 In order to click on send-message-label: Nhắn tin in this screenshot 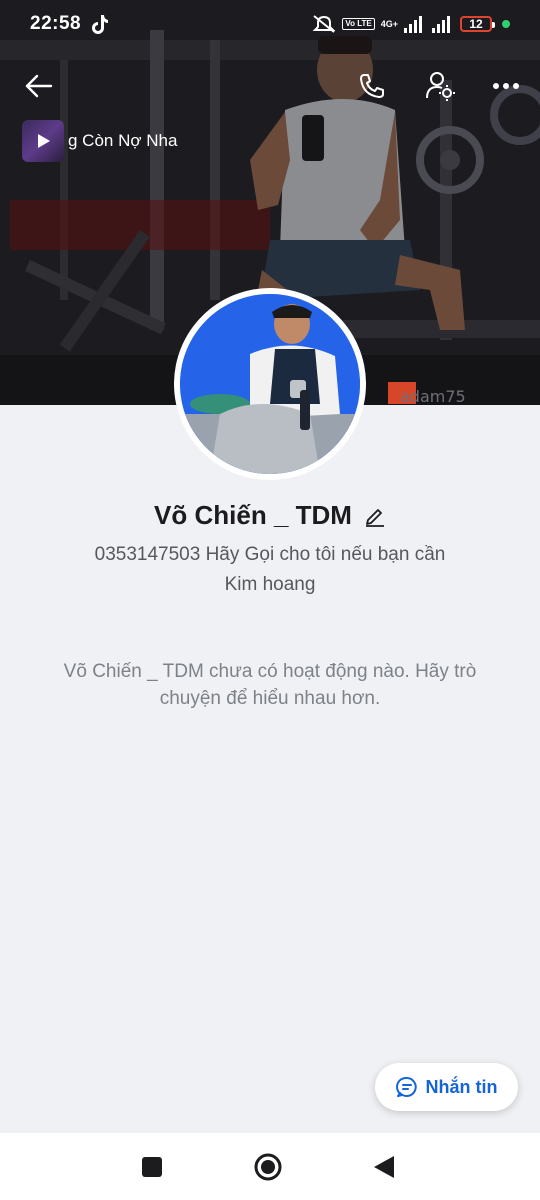, I will do `click(461, 1086)`.